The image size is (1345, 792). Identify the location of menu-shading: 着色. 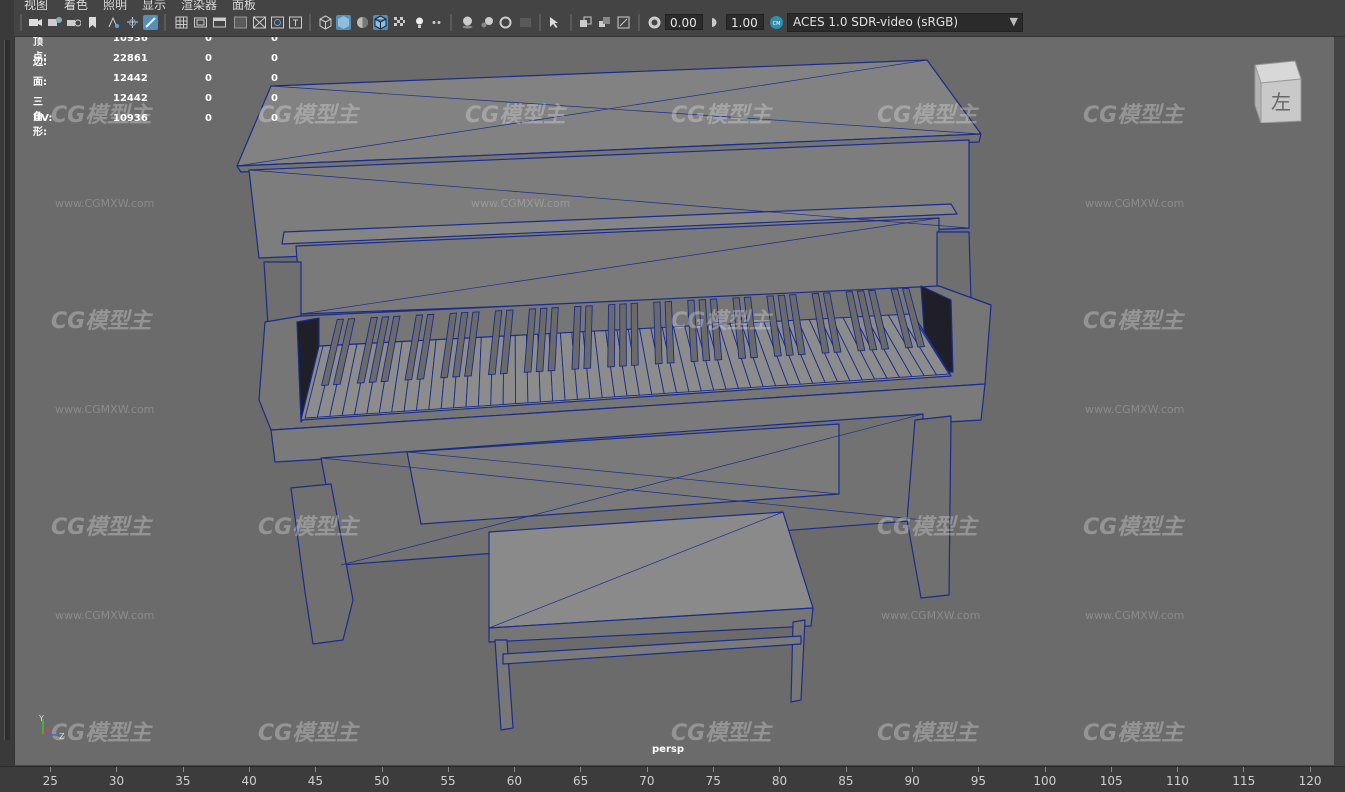
(76, 5).